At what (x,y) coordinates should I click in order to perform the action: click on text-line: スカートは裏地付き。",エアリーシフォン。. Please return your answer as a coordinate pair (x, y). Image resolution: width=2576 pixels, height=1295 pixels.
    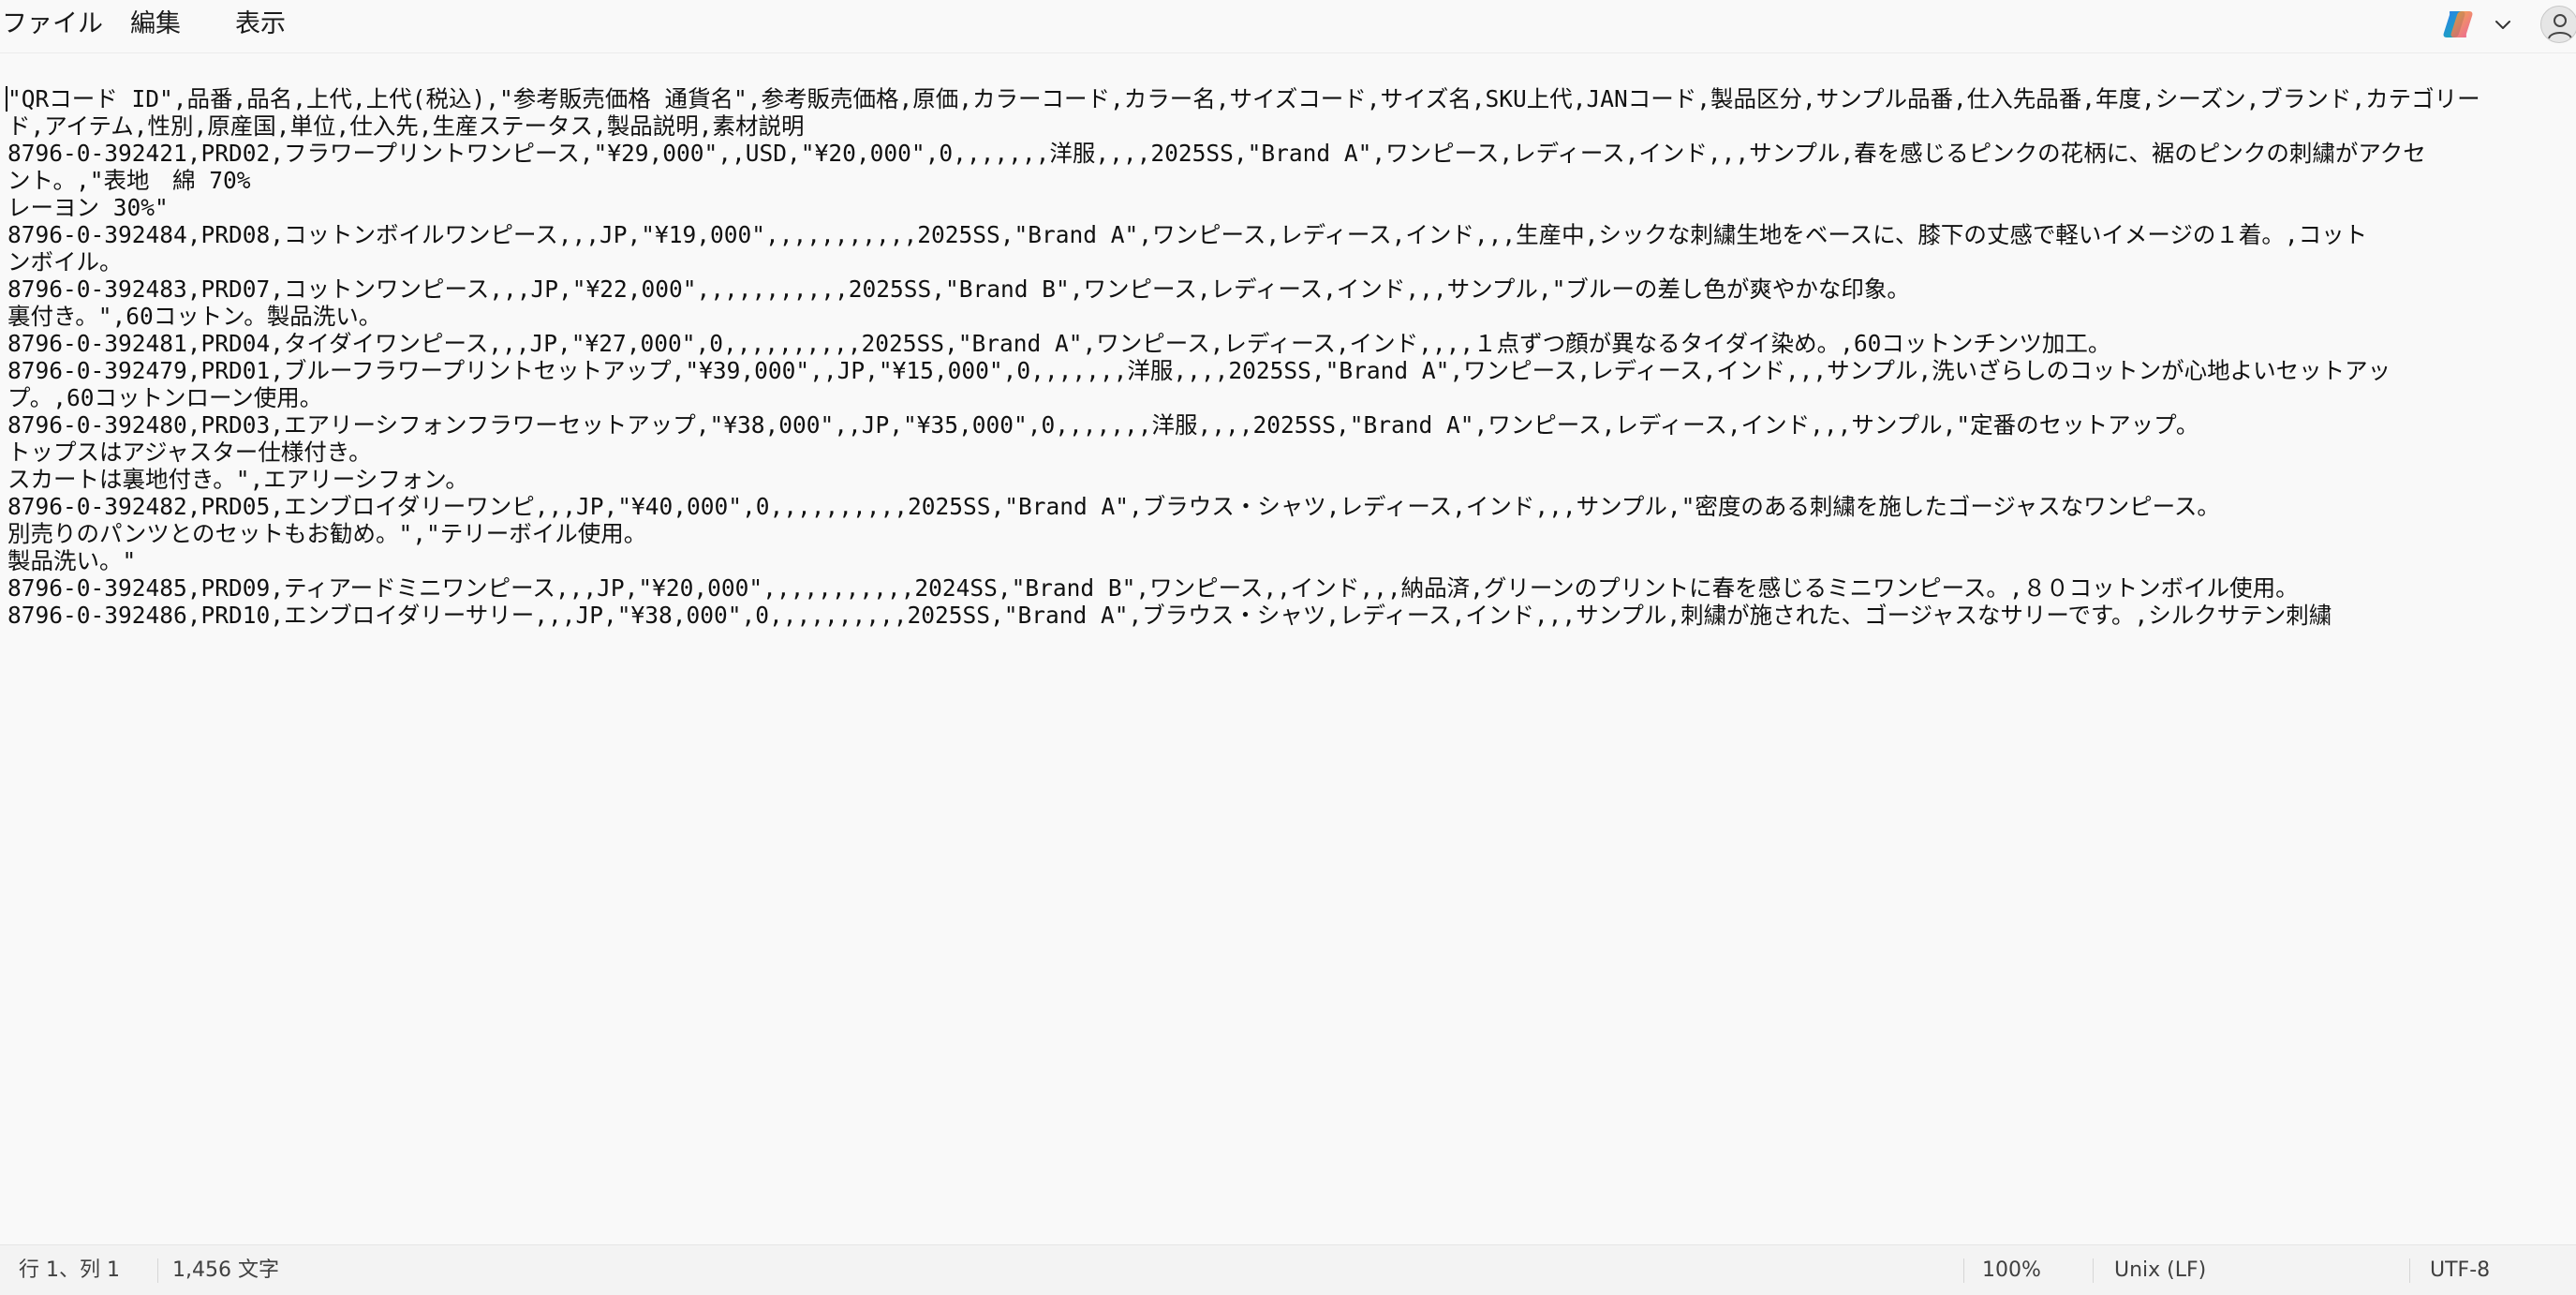
    Looking at the image, I should click on (238, 479).